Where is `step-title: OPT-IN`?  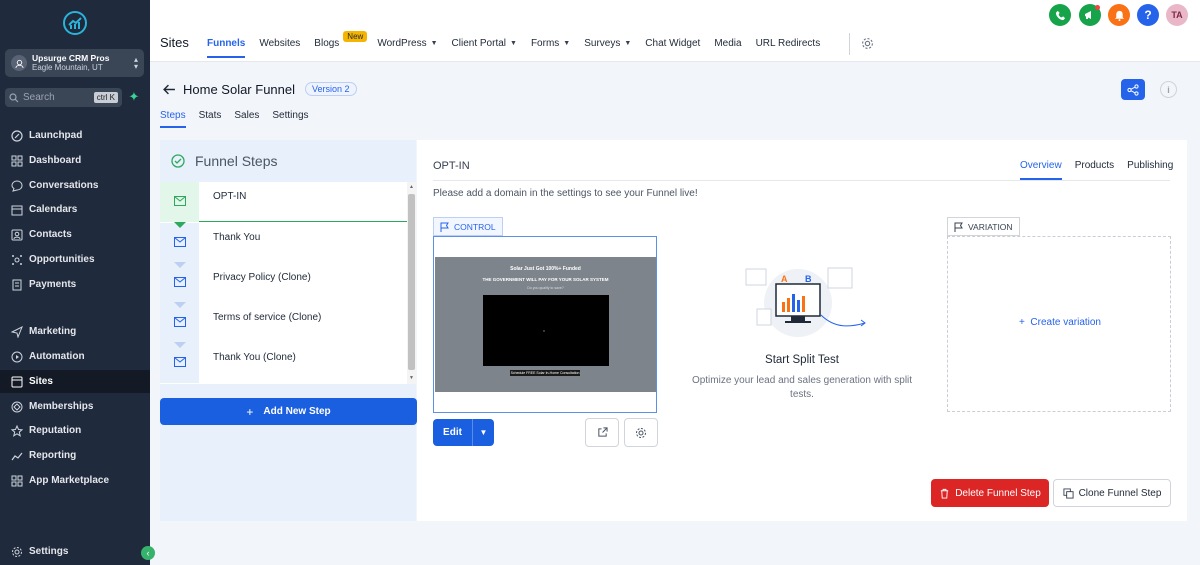 step-title: OPT-IN is located at coordinates (451, 166).